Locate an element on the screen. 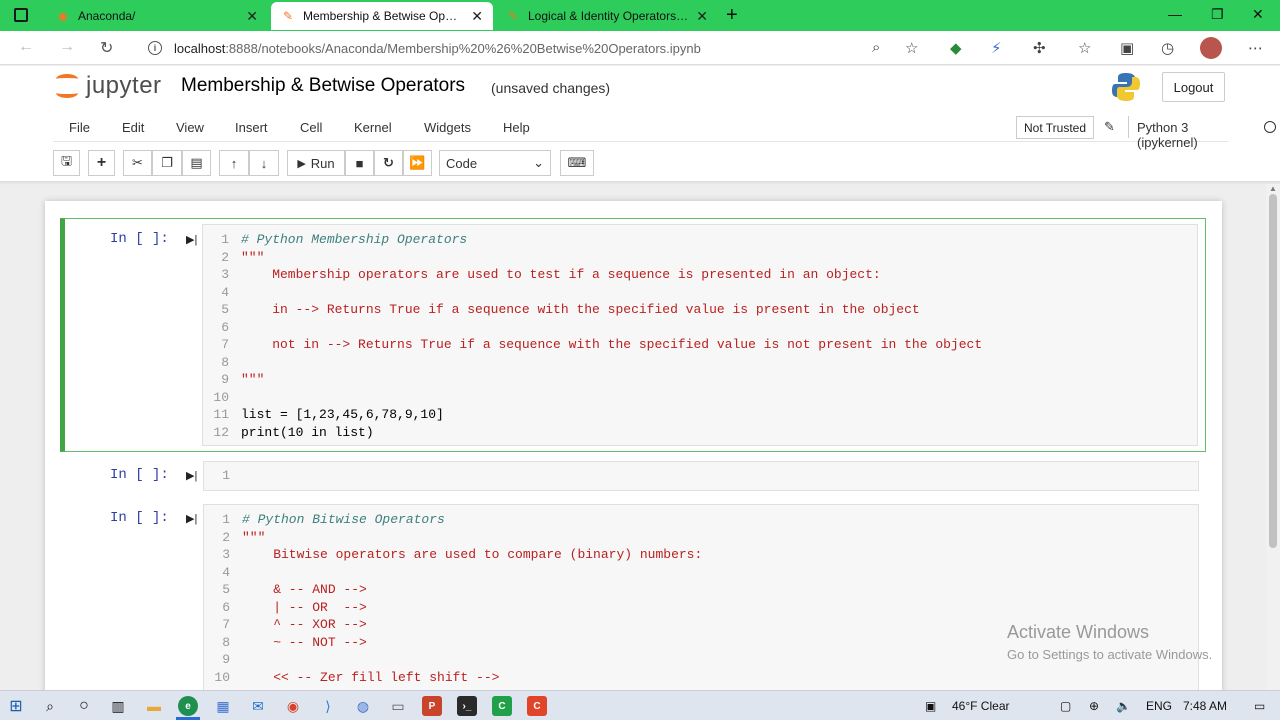 The height and width of the screenshot is (720, 1280). tab-anaconda: ◉ Anaconda/ ✕ is located at coordinates (157, 16).